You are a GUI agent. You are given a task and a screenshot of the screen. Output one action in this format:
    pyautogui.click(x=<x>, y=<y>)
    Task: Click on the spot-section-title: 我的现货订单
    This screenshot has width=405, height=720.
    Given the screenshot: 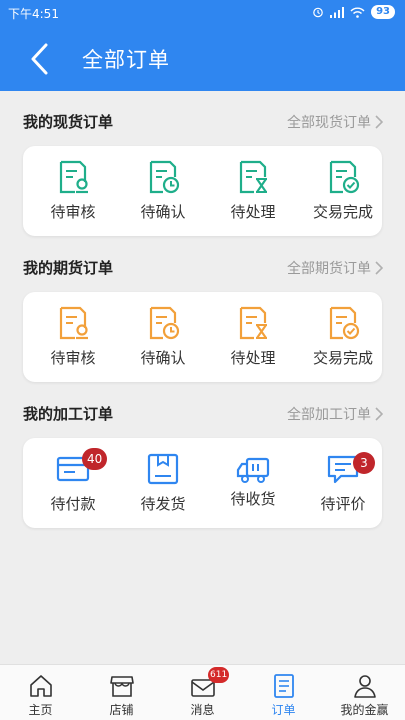 What is the action you would take?
    pyautogui.click(x=68, y=122)
    